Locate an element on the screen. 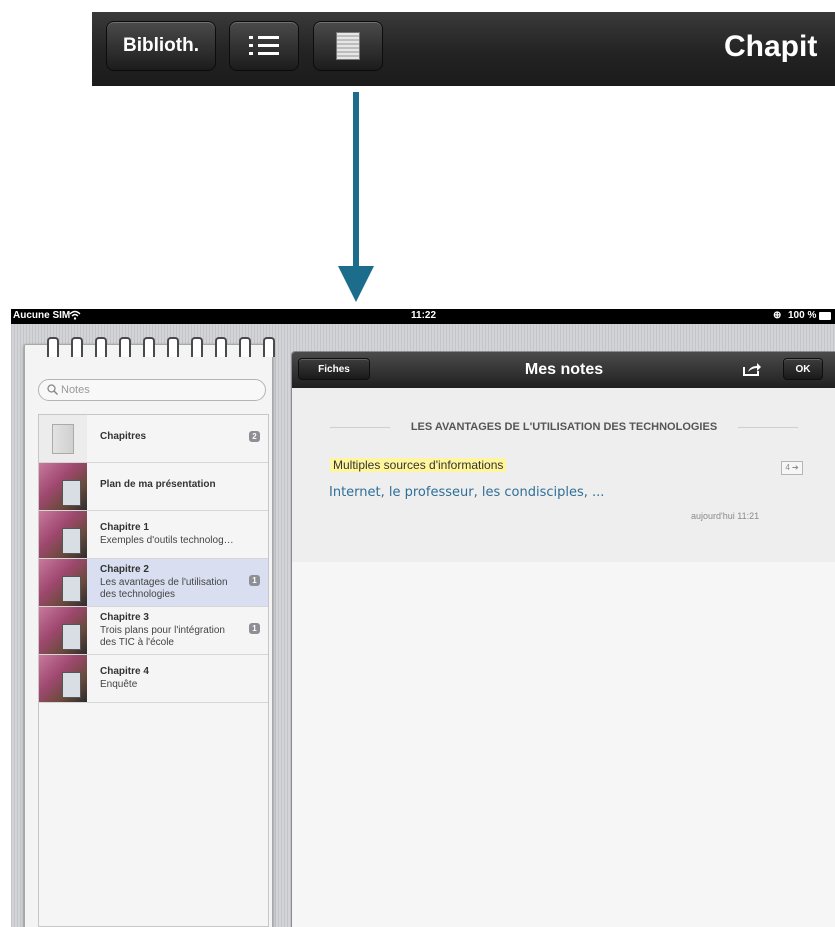 This screenshot has width=835, height=927. table-of-contents-button is located at coordinates (264, 46).